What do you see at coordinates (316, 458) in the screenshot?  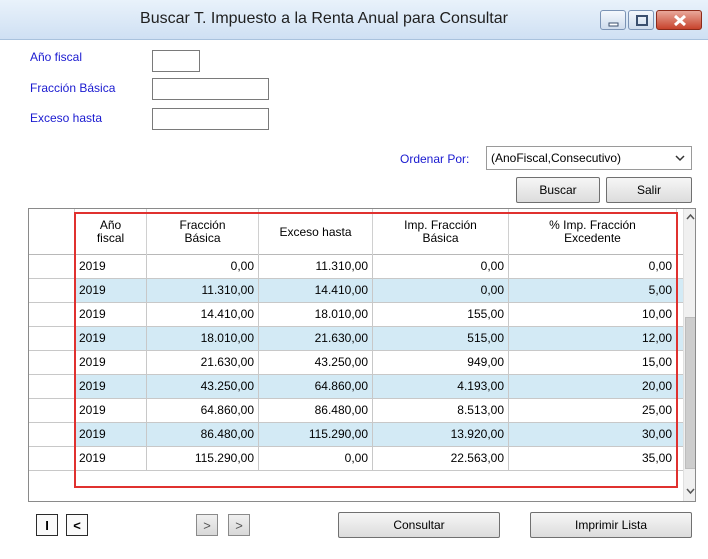 I see `cell-exceso-hasta: 0,00` at bounding box center [316, 458].